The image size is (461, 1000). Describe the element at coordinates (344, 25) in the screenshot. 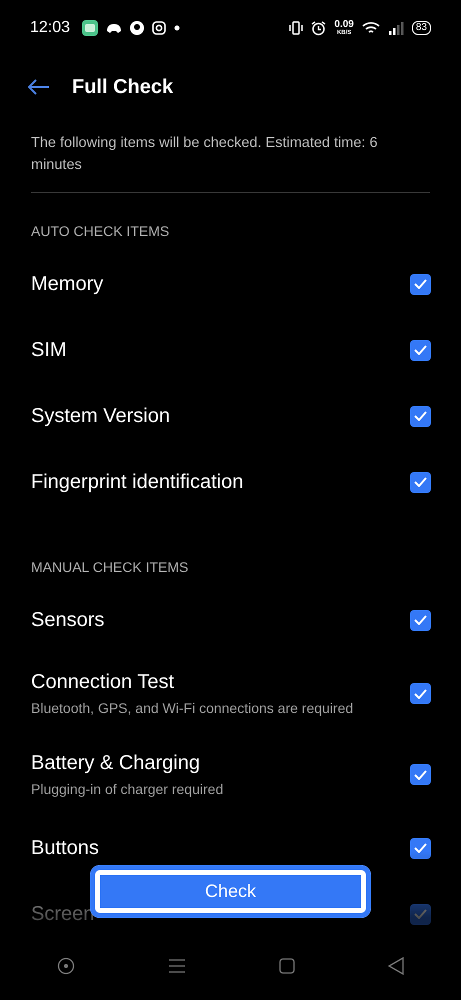

I see `network-speed: 0.09` at that location.